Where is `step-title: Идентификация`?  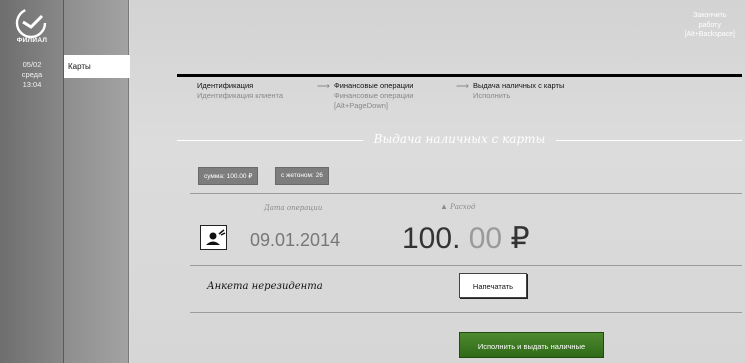
step-title: Идентификация is located at coordinates (225, 85).